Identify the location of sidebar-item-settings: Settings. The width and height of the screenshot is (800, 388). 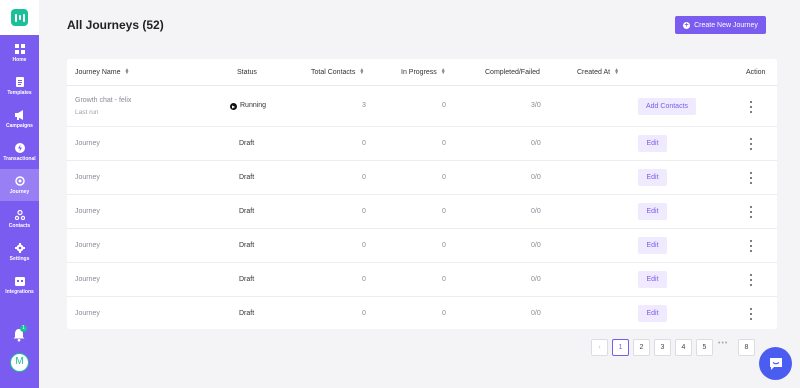
(19, 252).